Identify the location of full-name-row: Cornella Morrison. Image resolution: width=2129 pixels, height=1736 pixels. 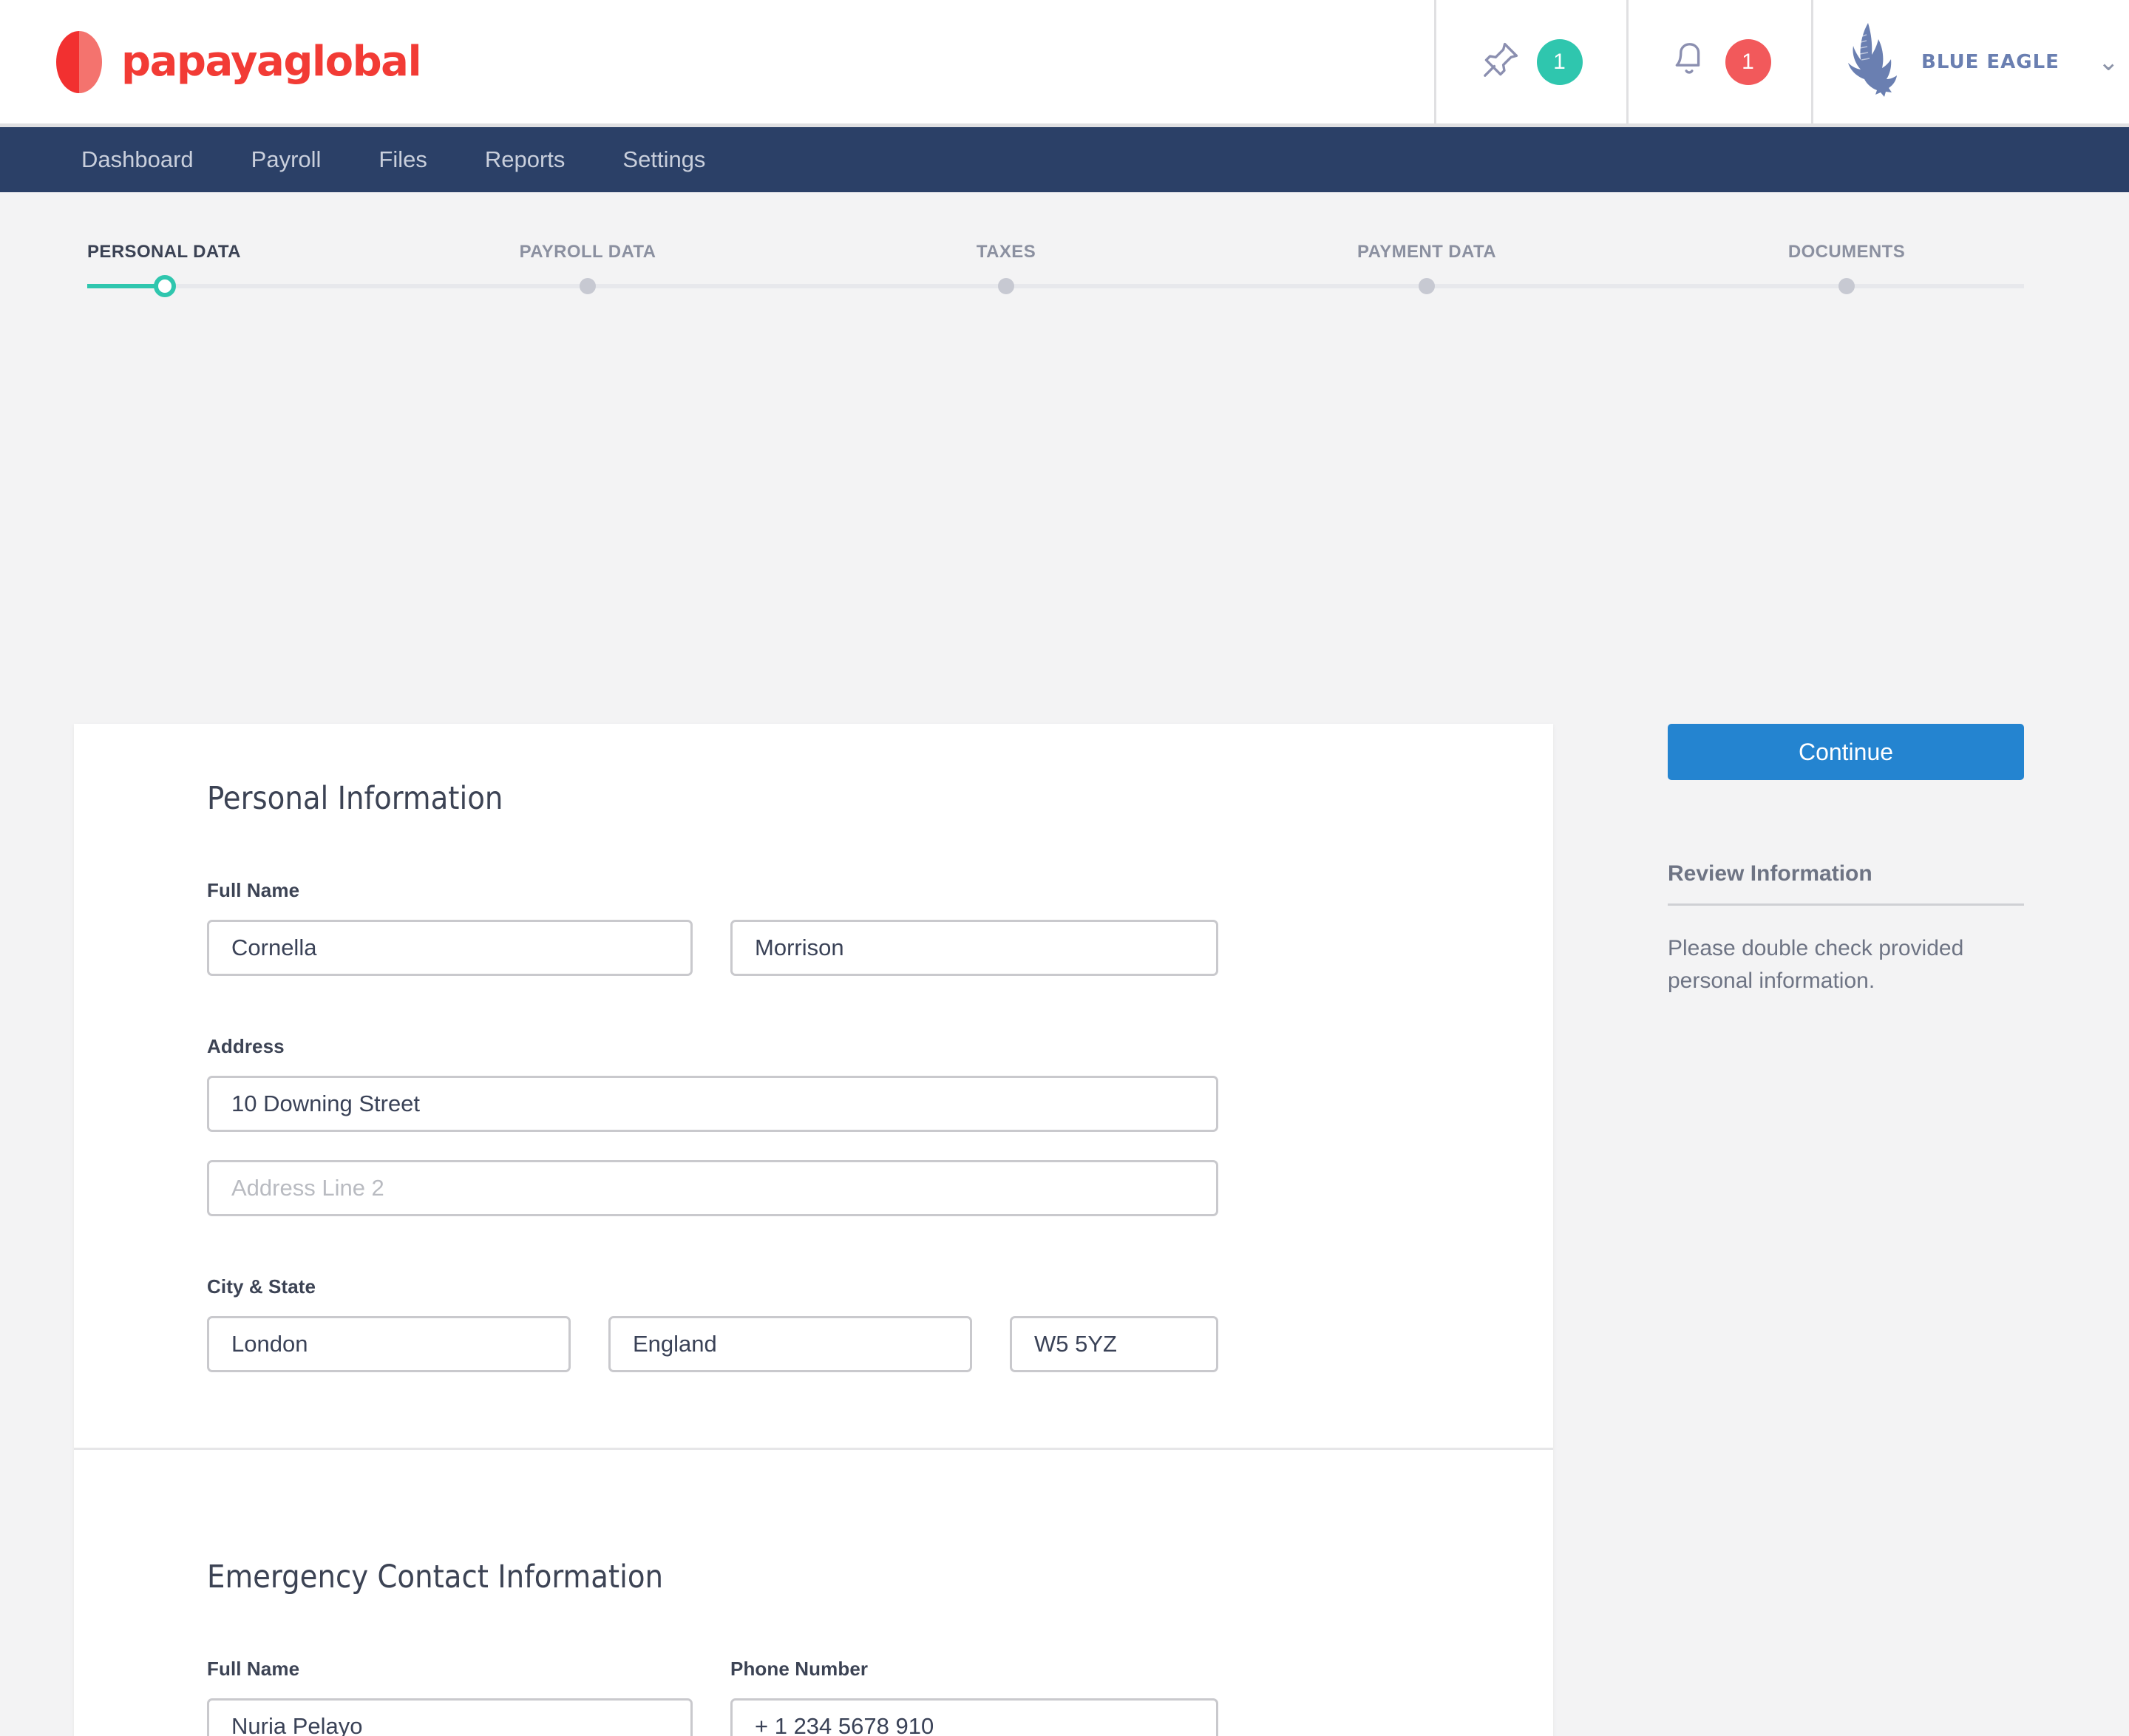
(813, 948).